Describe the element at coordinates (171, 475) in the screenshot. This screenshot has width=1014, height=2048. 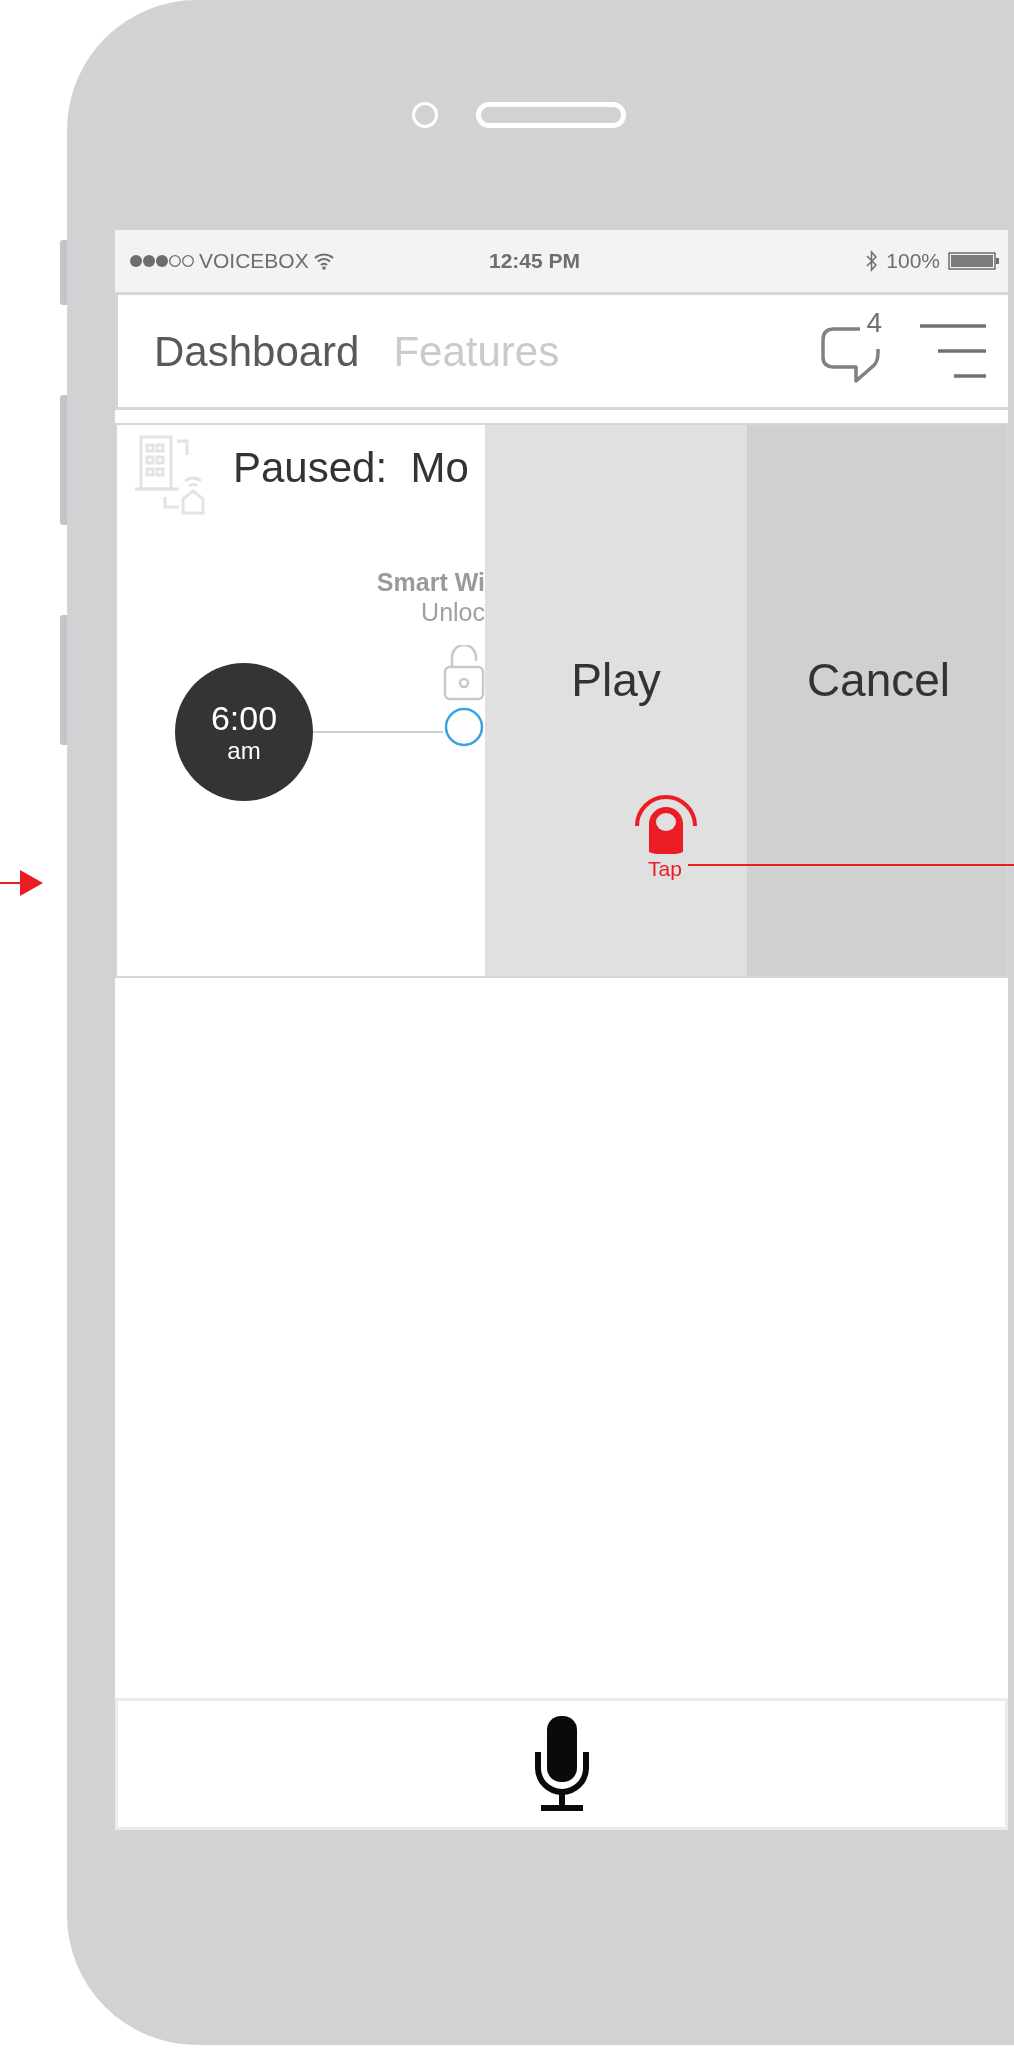
I see `building-home-icon` at that location.